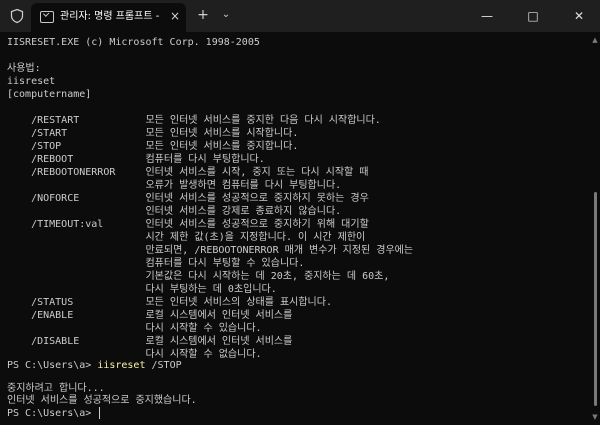 The image size is (600, 425). Describe the element at coordinates (150, 315) in the screenshot. I see `output-line: /ENABLE 로컬 시스템에서 인터넷 서비스를` at that location.